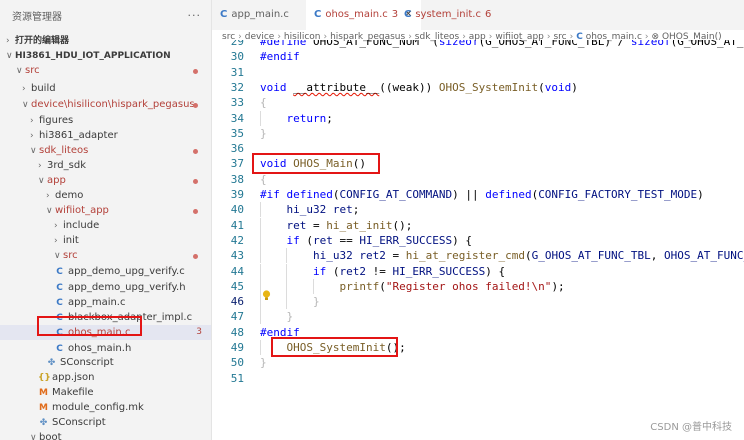  I want to click on line-number: 40, so click(237, 210).